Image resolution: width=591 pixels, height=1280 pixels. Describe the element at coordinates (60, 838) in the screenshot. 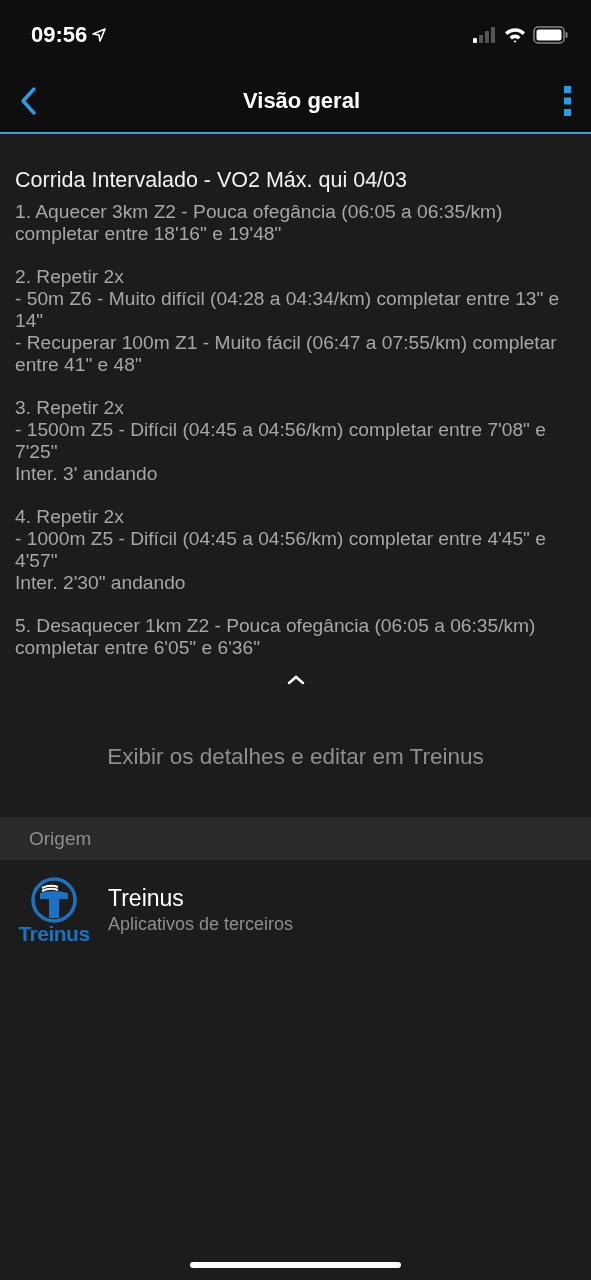

I see `section-title: Origem` at that location.